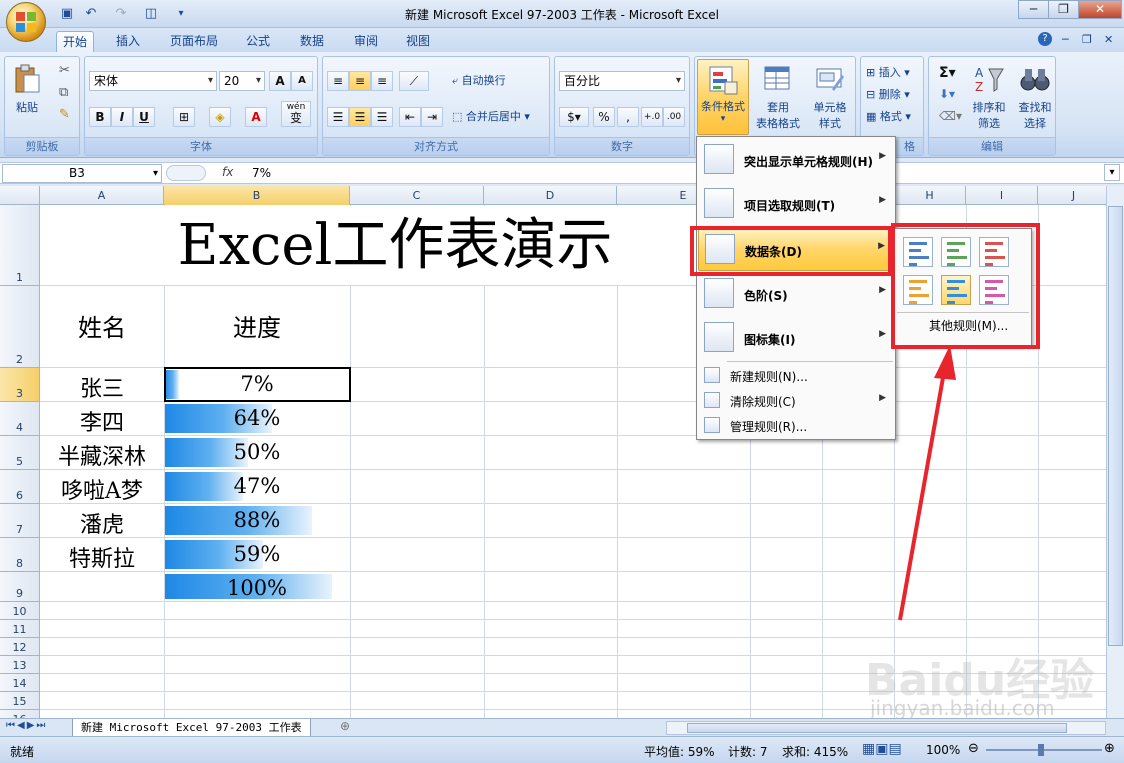  Describe the element at coordinates (102, 557) in the screenshot. I see `name-cell: 特斯拉` at that location.